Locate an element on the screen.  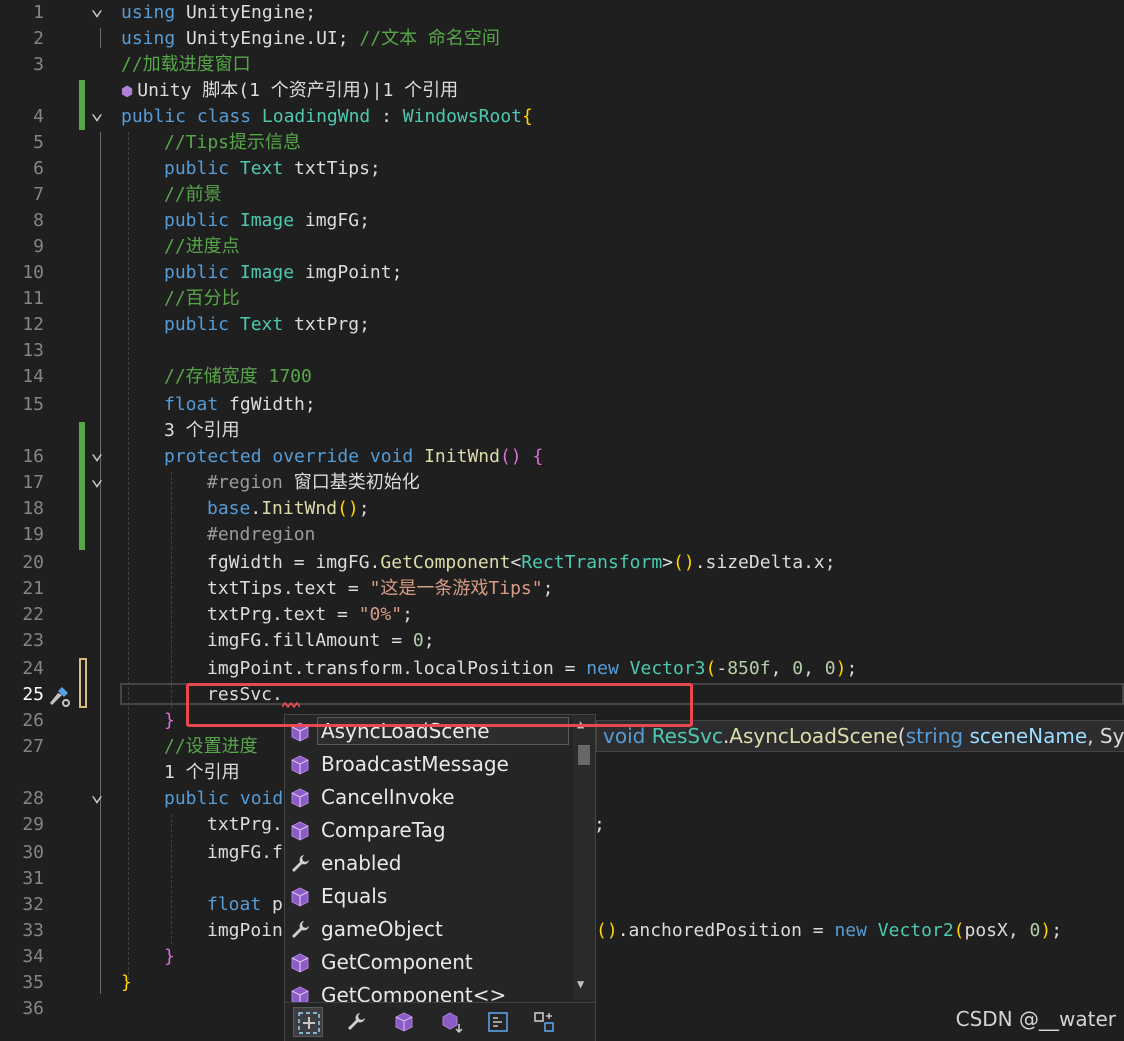
line-number: 1 is located at coordinates (38, 12).